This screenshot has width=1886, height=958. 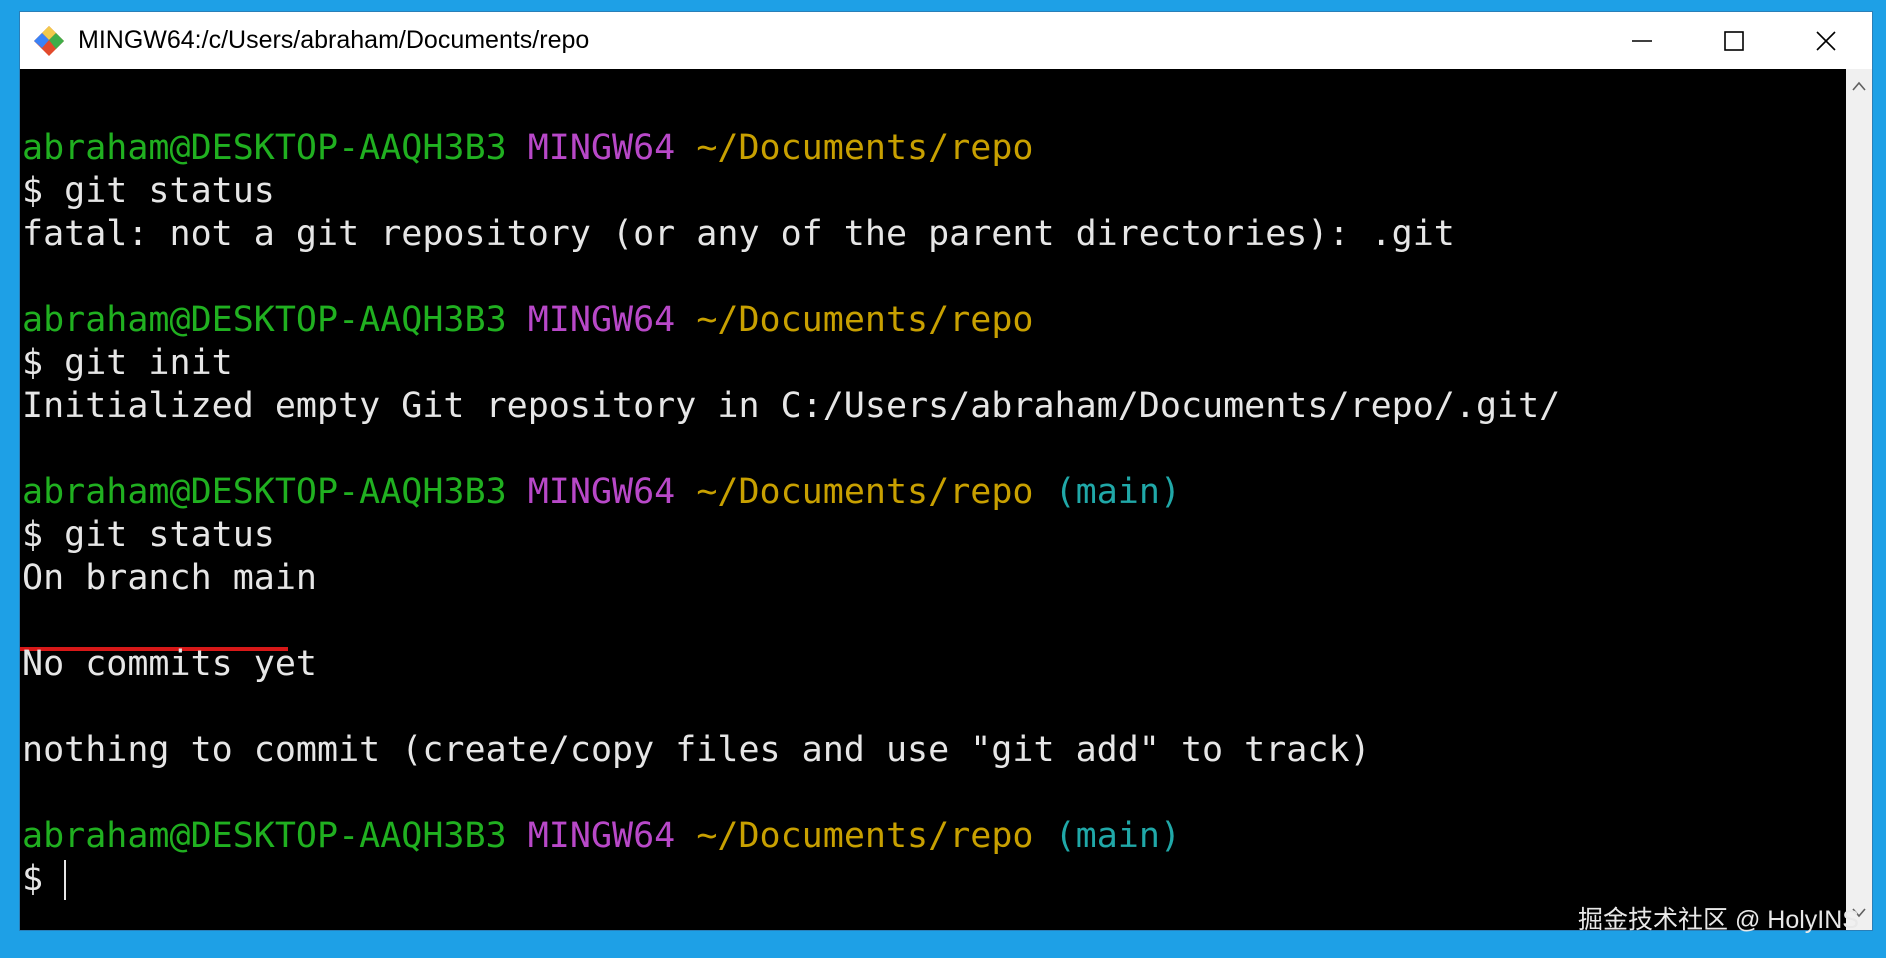 I want to click on scroll-up-button, so click(x=1859, y=86).